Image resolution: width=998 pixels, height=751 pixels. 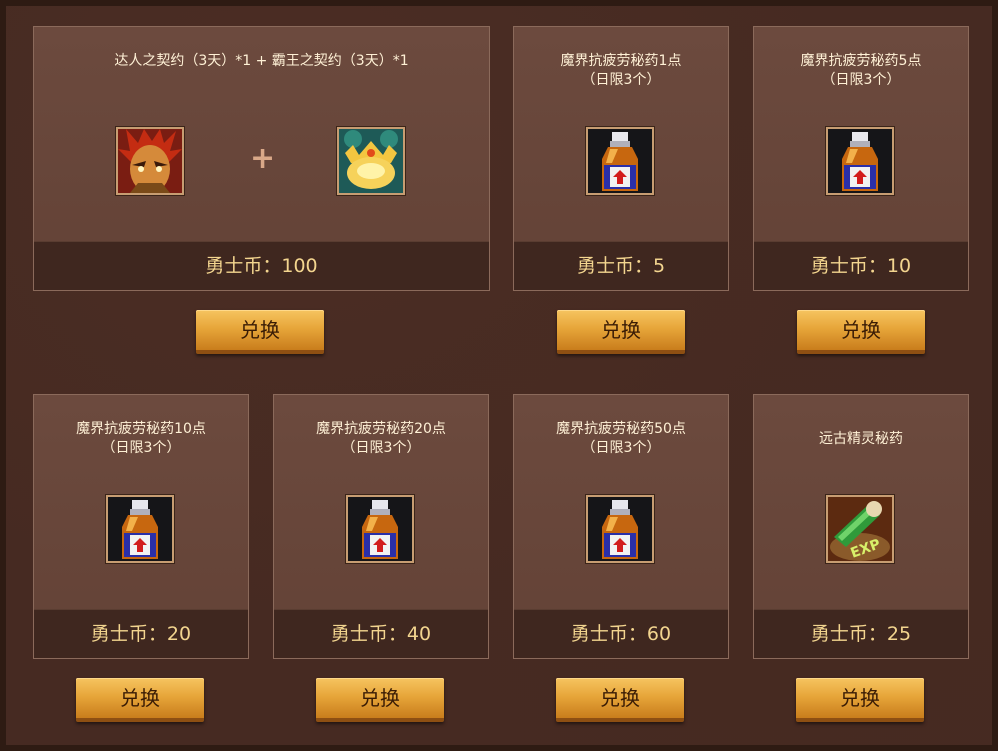 What do you see at coordinates (621, 633) in the screenshot?
I see `item-price: 勇士币：60` at bounding box center [621, 633].